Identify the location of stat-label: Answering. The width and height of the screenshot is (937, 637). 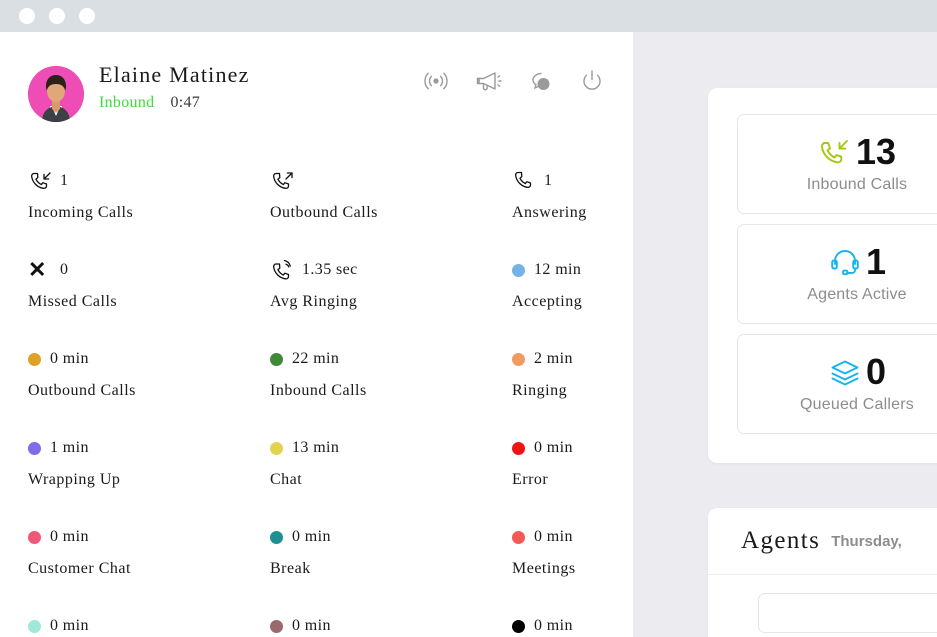
(549, 212).